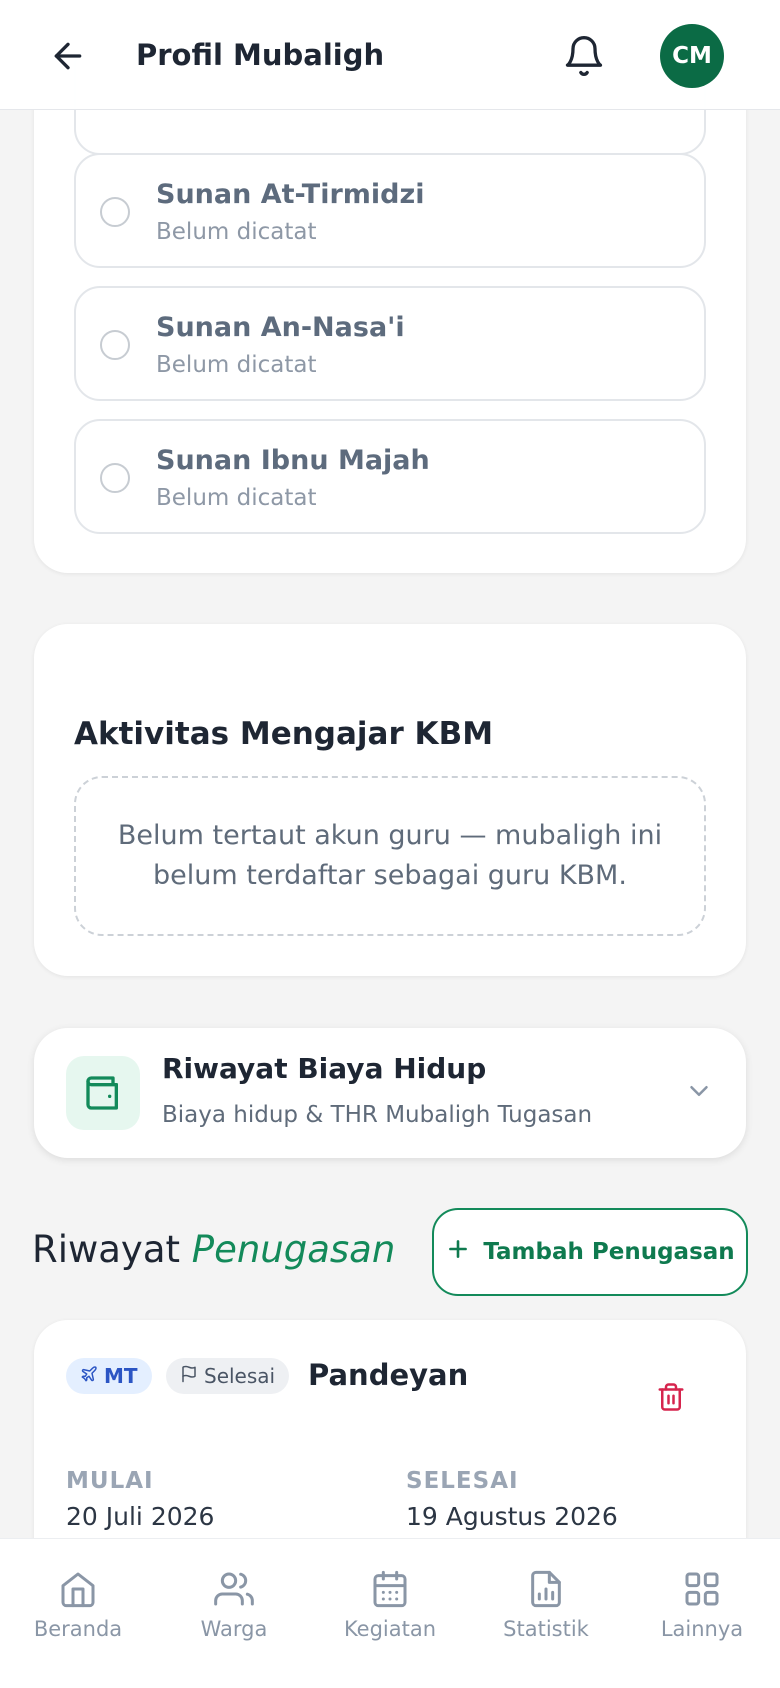  What do you see at coordinates (699, 1091) in the screenshot?
I see `chevron-down-icon` at bounding box center [699, 1091].